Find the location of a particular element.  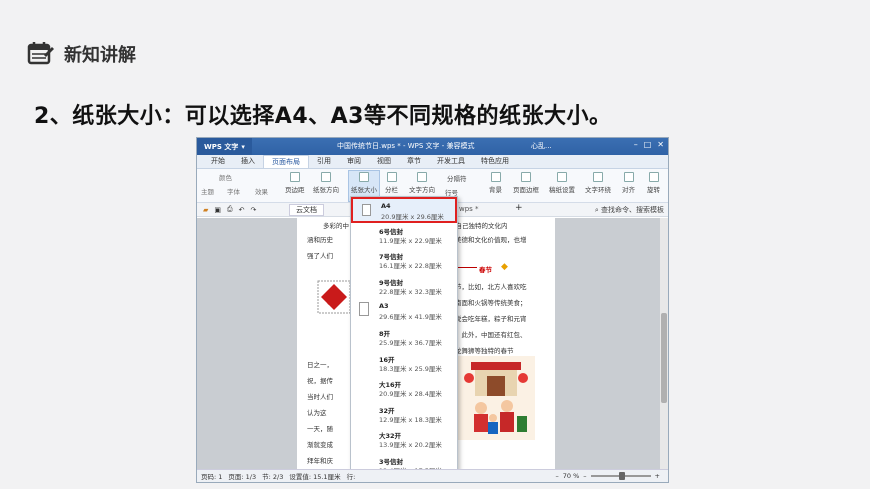

zoom-slider is located at coordinates (620, 476).